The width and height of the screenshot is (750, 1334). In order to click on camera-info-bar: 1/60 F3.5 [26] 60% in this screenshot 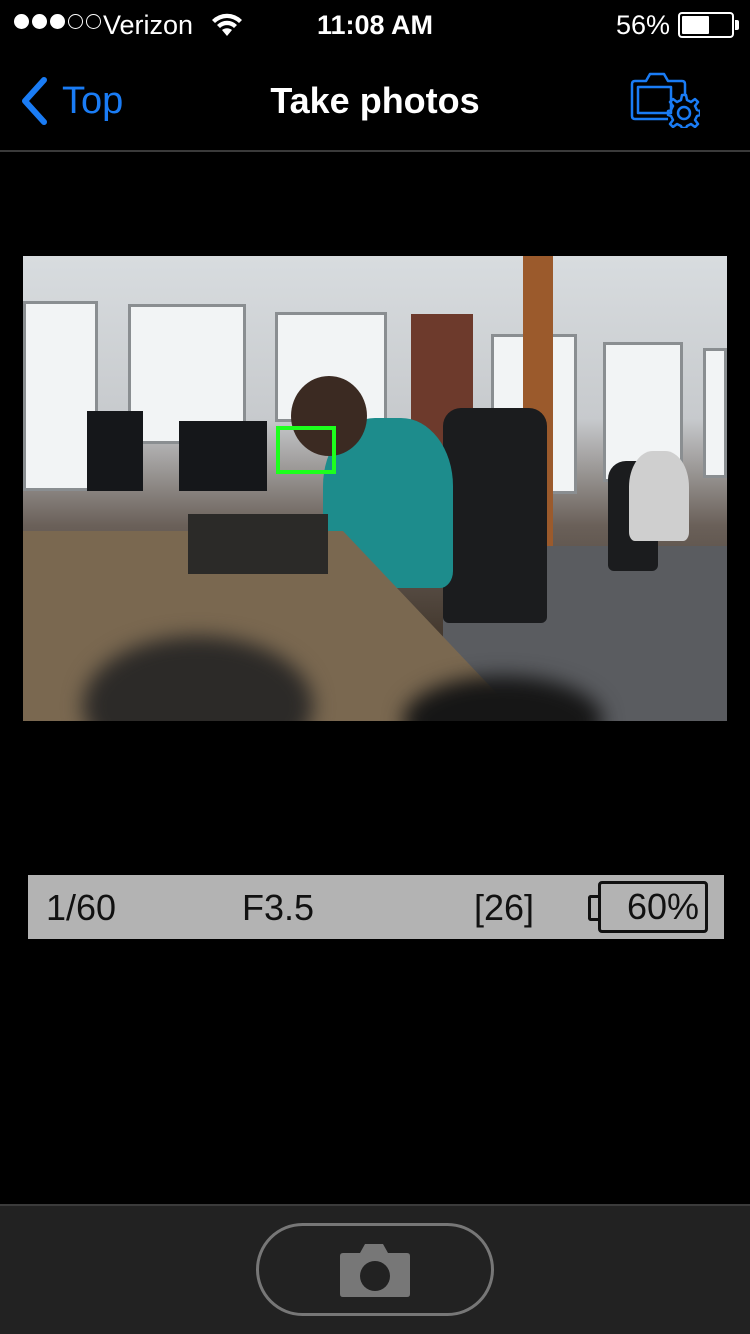, I will do `click(376, 907)`.